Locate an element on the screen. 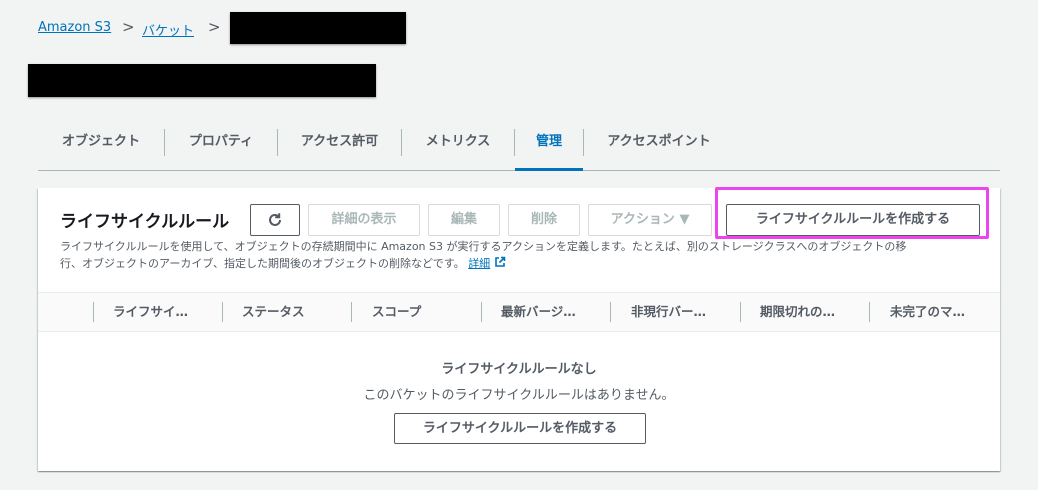 Image resolution: width=1038 pixels, height=490 pixels. actions-dropdown: アクション ▼ is located at coordinates (650, 220).